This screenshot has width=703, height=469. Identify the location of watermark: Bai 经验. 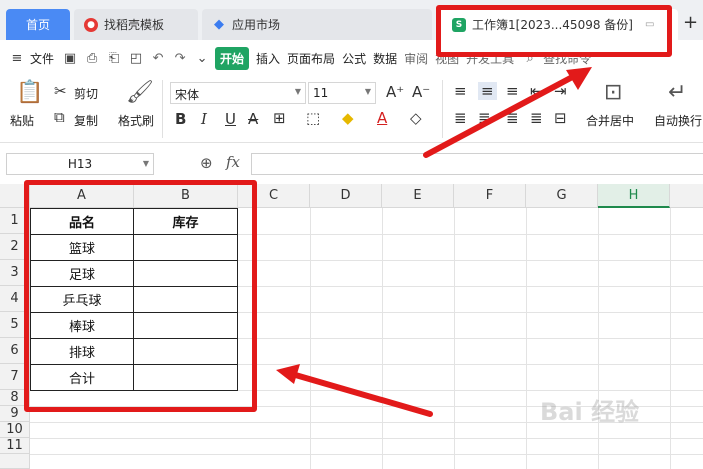
(590, 412).